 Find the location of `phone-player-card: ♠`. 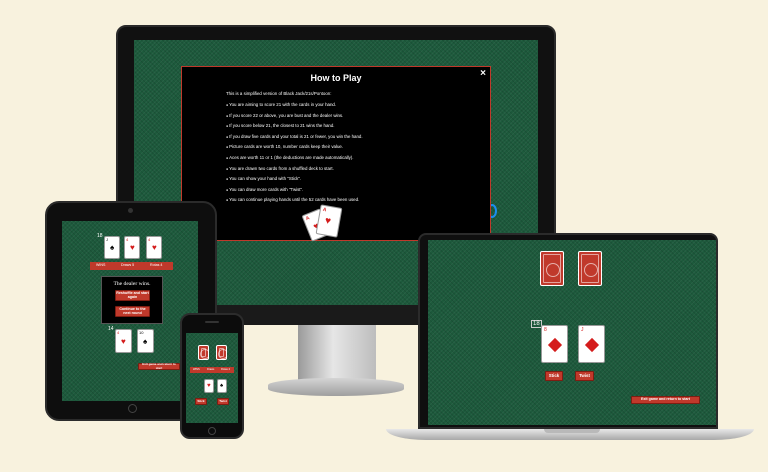

phone-player-card: ♠ is located at coordinates (222, 386).